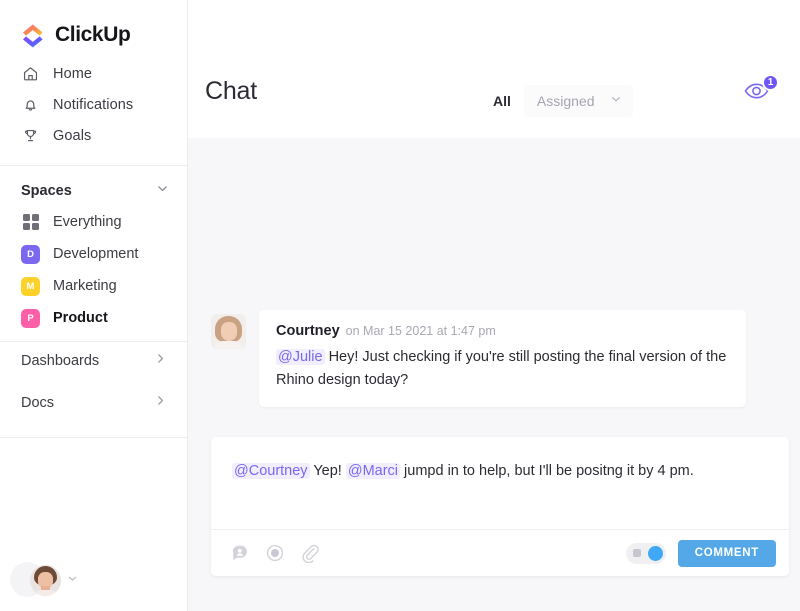 This screenshot has height=611, width=800. Describe the element at coordinates (93, 135) in the screenshot. I see `sidebar-item-goals: Goals` at that location.